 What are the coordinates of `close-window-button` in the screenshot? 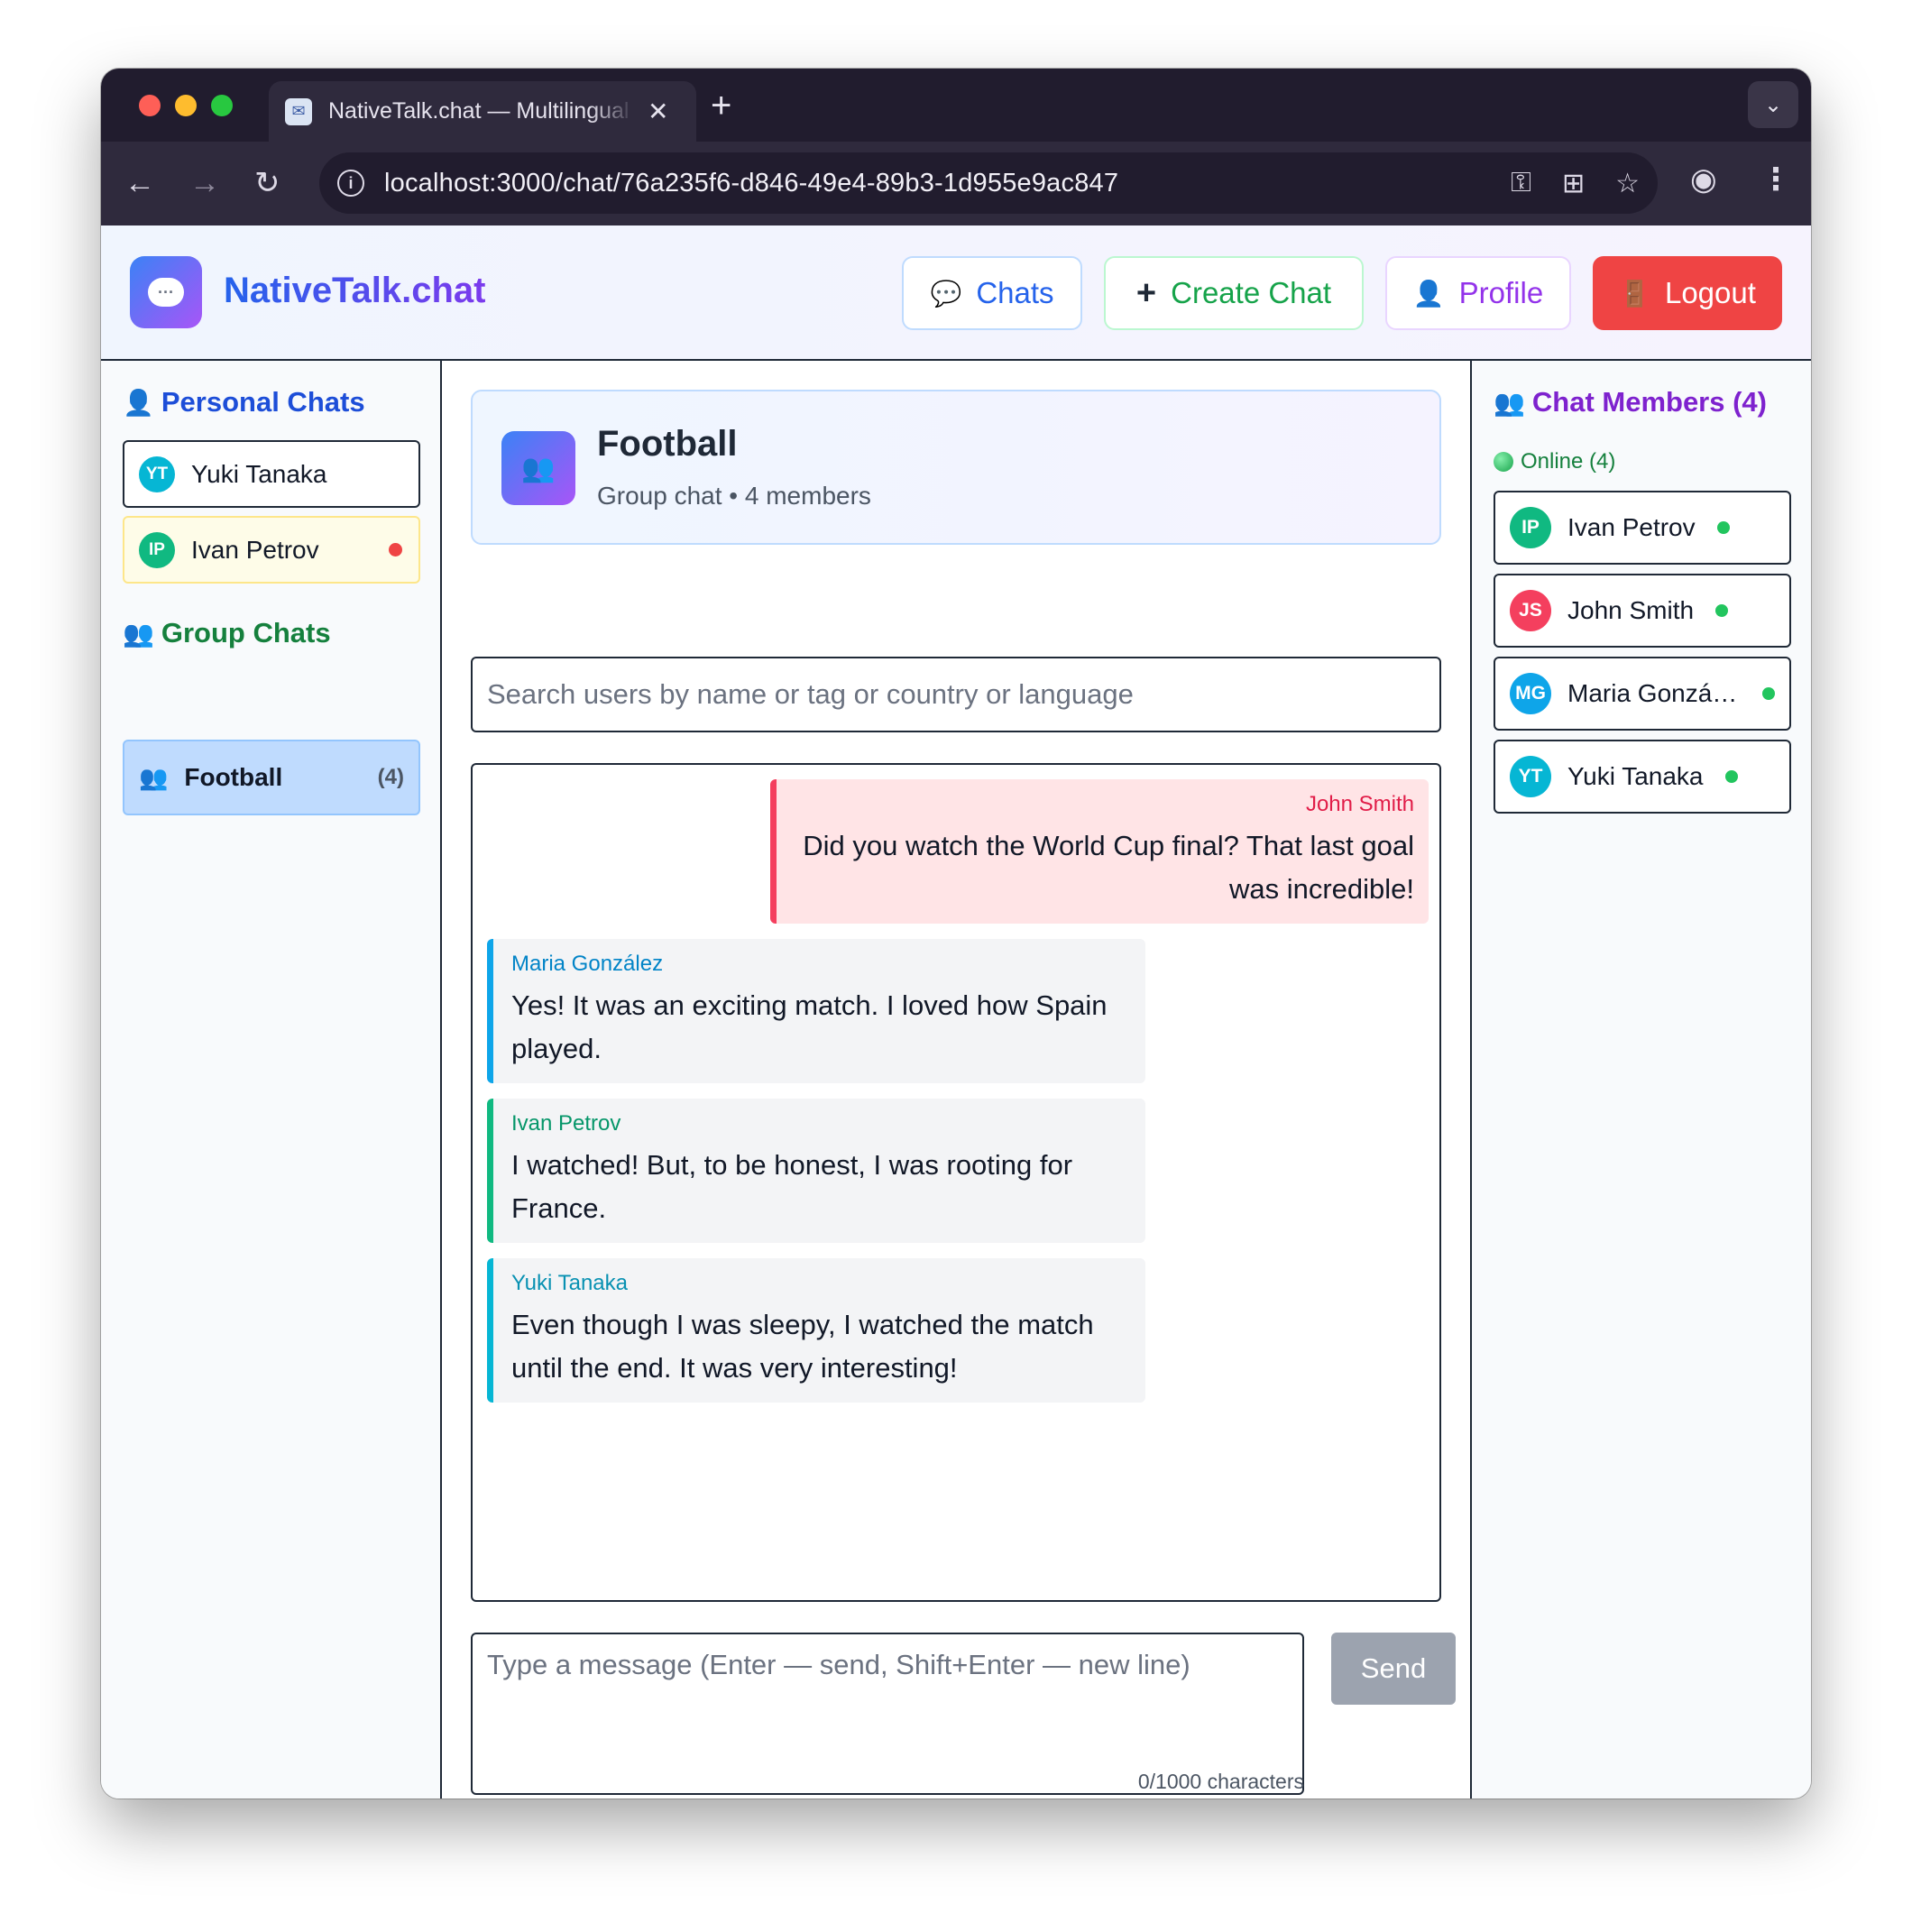 It's located at (150, 105).